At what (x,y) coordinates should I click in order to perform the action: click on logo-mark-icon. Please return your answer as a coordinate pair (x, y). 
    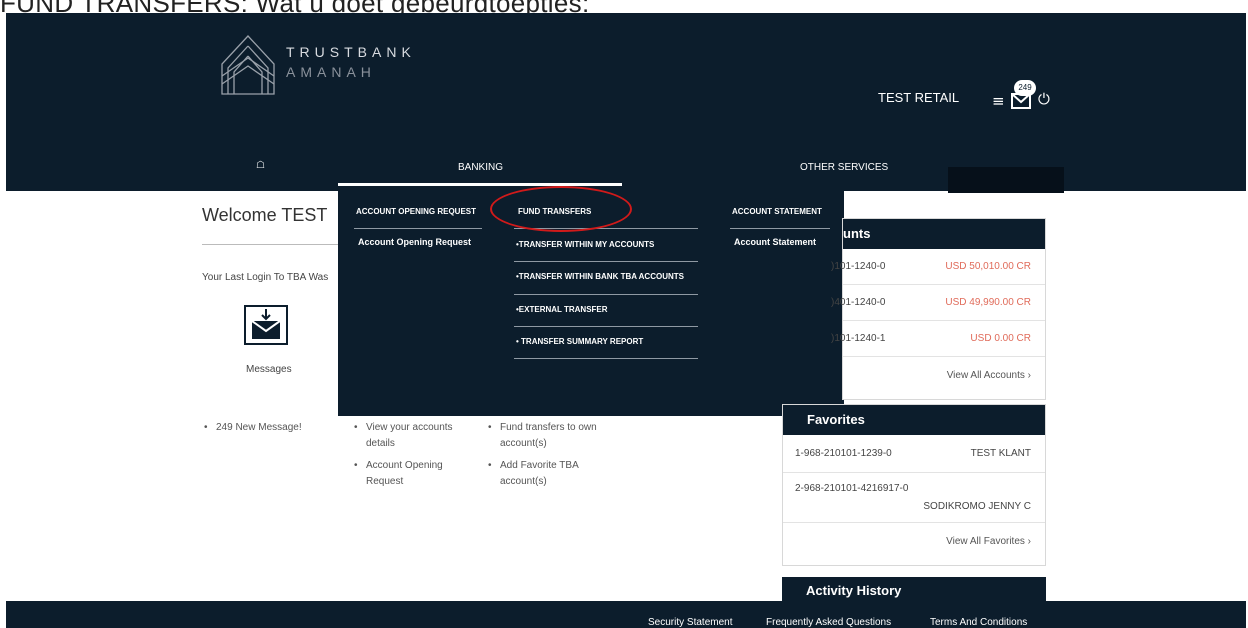
    Looking at the image, I should click on (248, 65).